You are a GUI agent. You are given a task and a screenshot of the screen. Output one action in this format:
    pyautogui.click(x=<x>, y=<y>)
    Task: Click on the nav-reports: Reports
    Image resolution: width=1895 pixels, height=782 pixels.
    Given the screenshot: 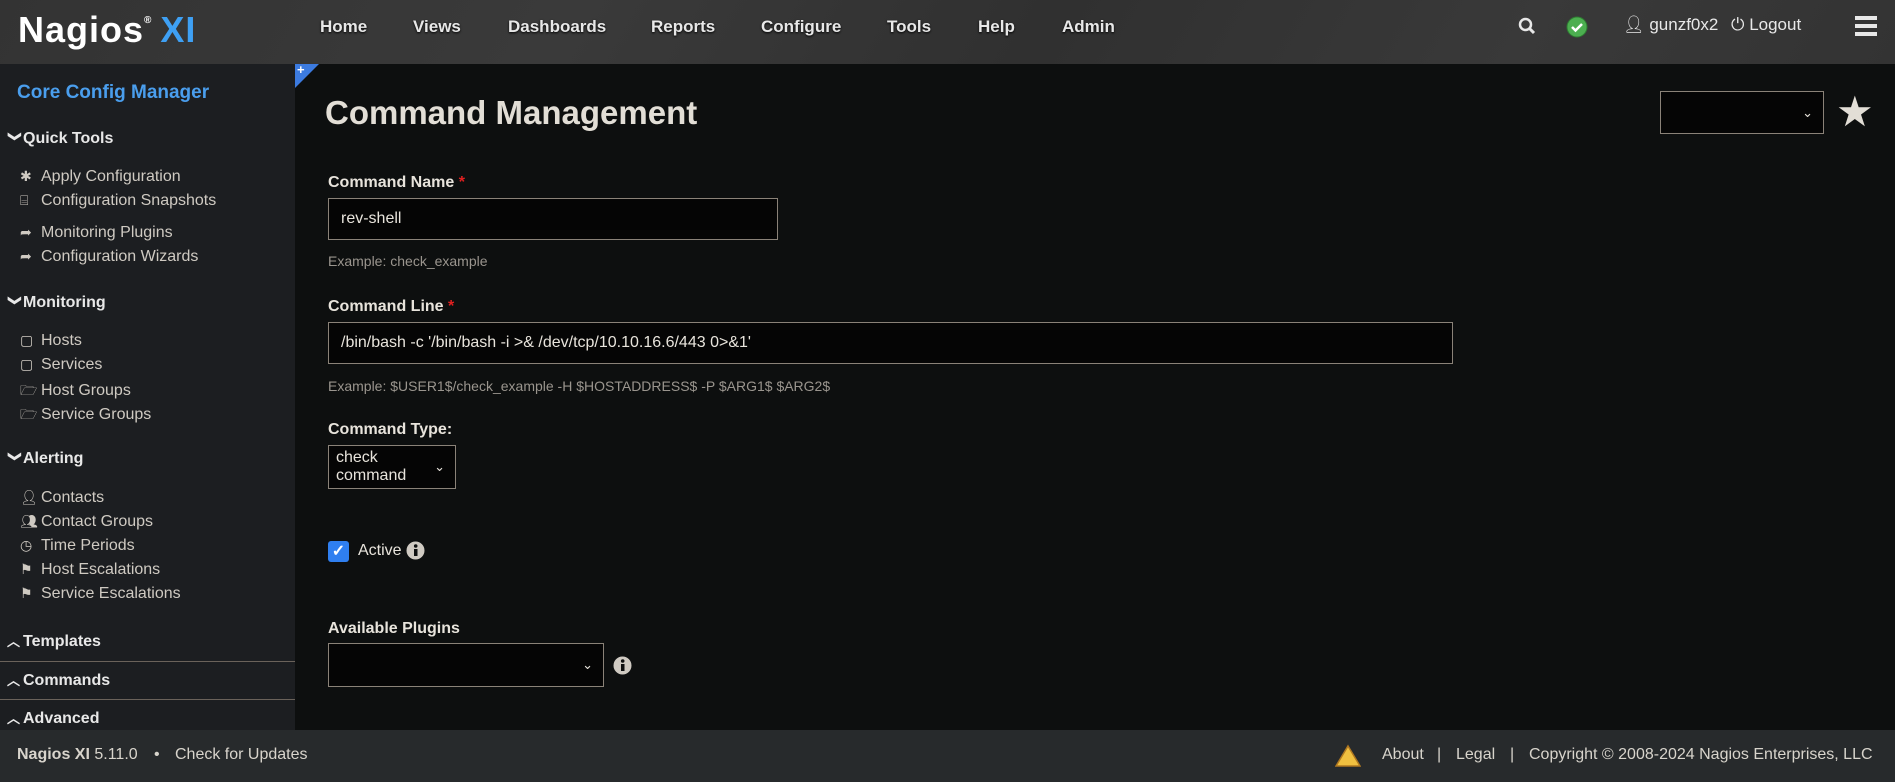 What is the action you would take?
    pyautogui.click(x=683, y=27)
    